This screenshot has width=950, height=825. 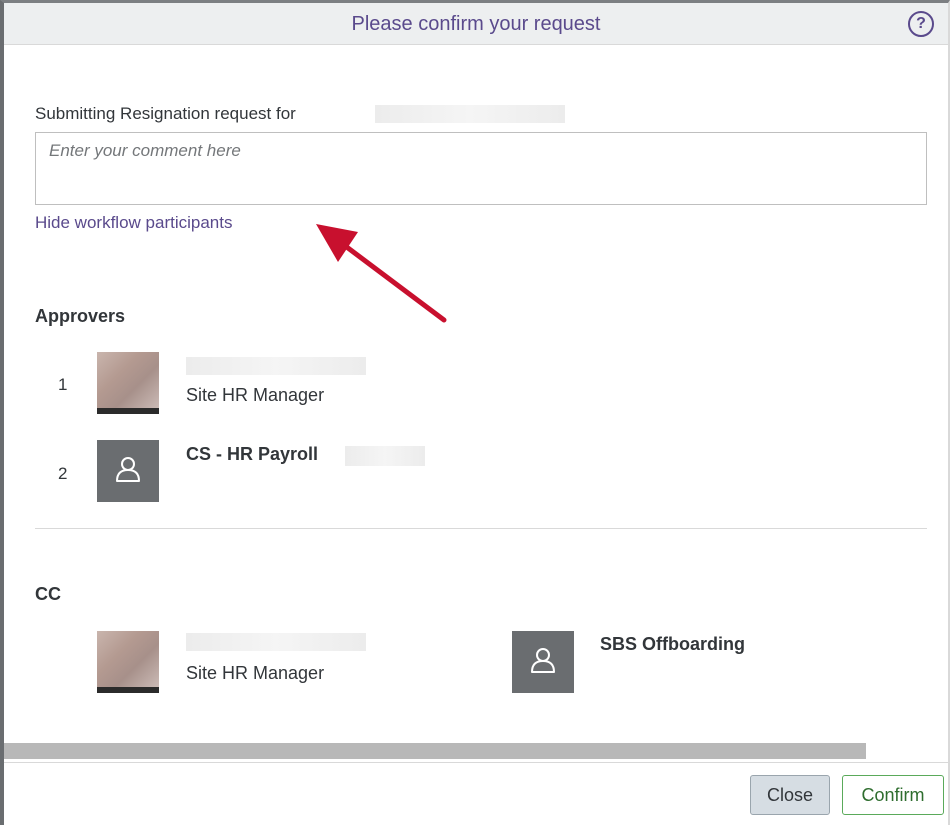 I want to click on approver-order: 1, so click(x=63, y=384).